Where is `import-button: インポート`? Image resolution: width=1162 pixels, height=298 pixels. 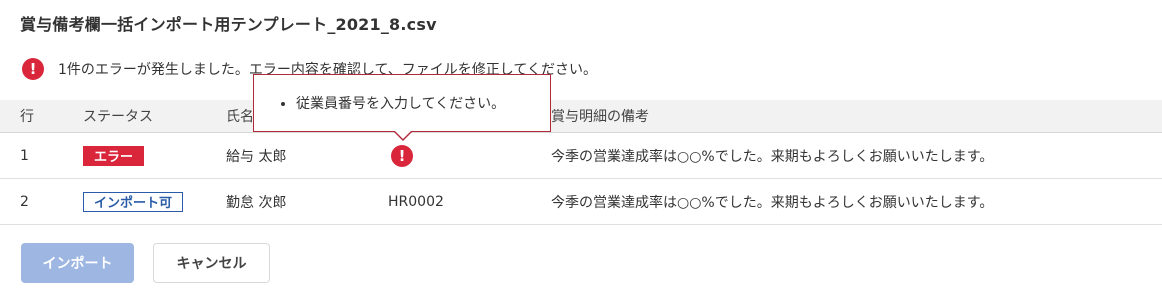 import-button: インポート is located at coordinates (77, 263).